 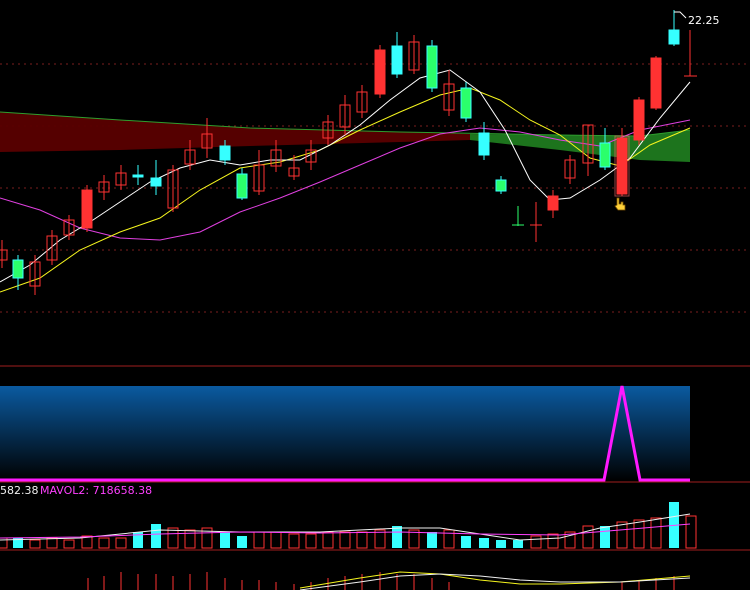 What do you see at coordinates (19, 490) in the screenshot?
I see `mavol1-label: 582.38` at bounding box center [19, 490].